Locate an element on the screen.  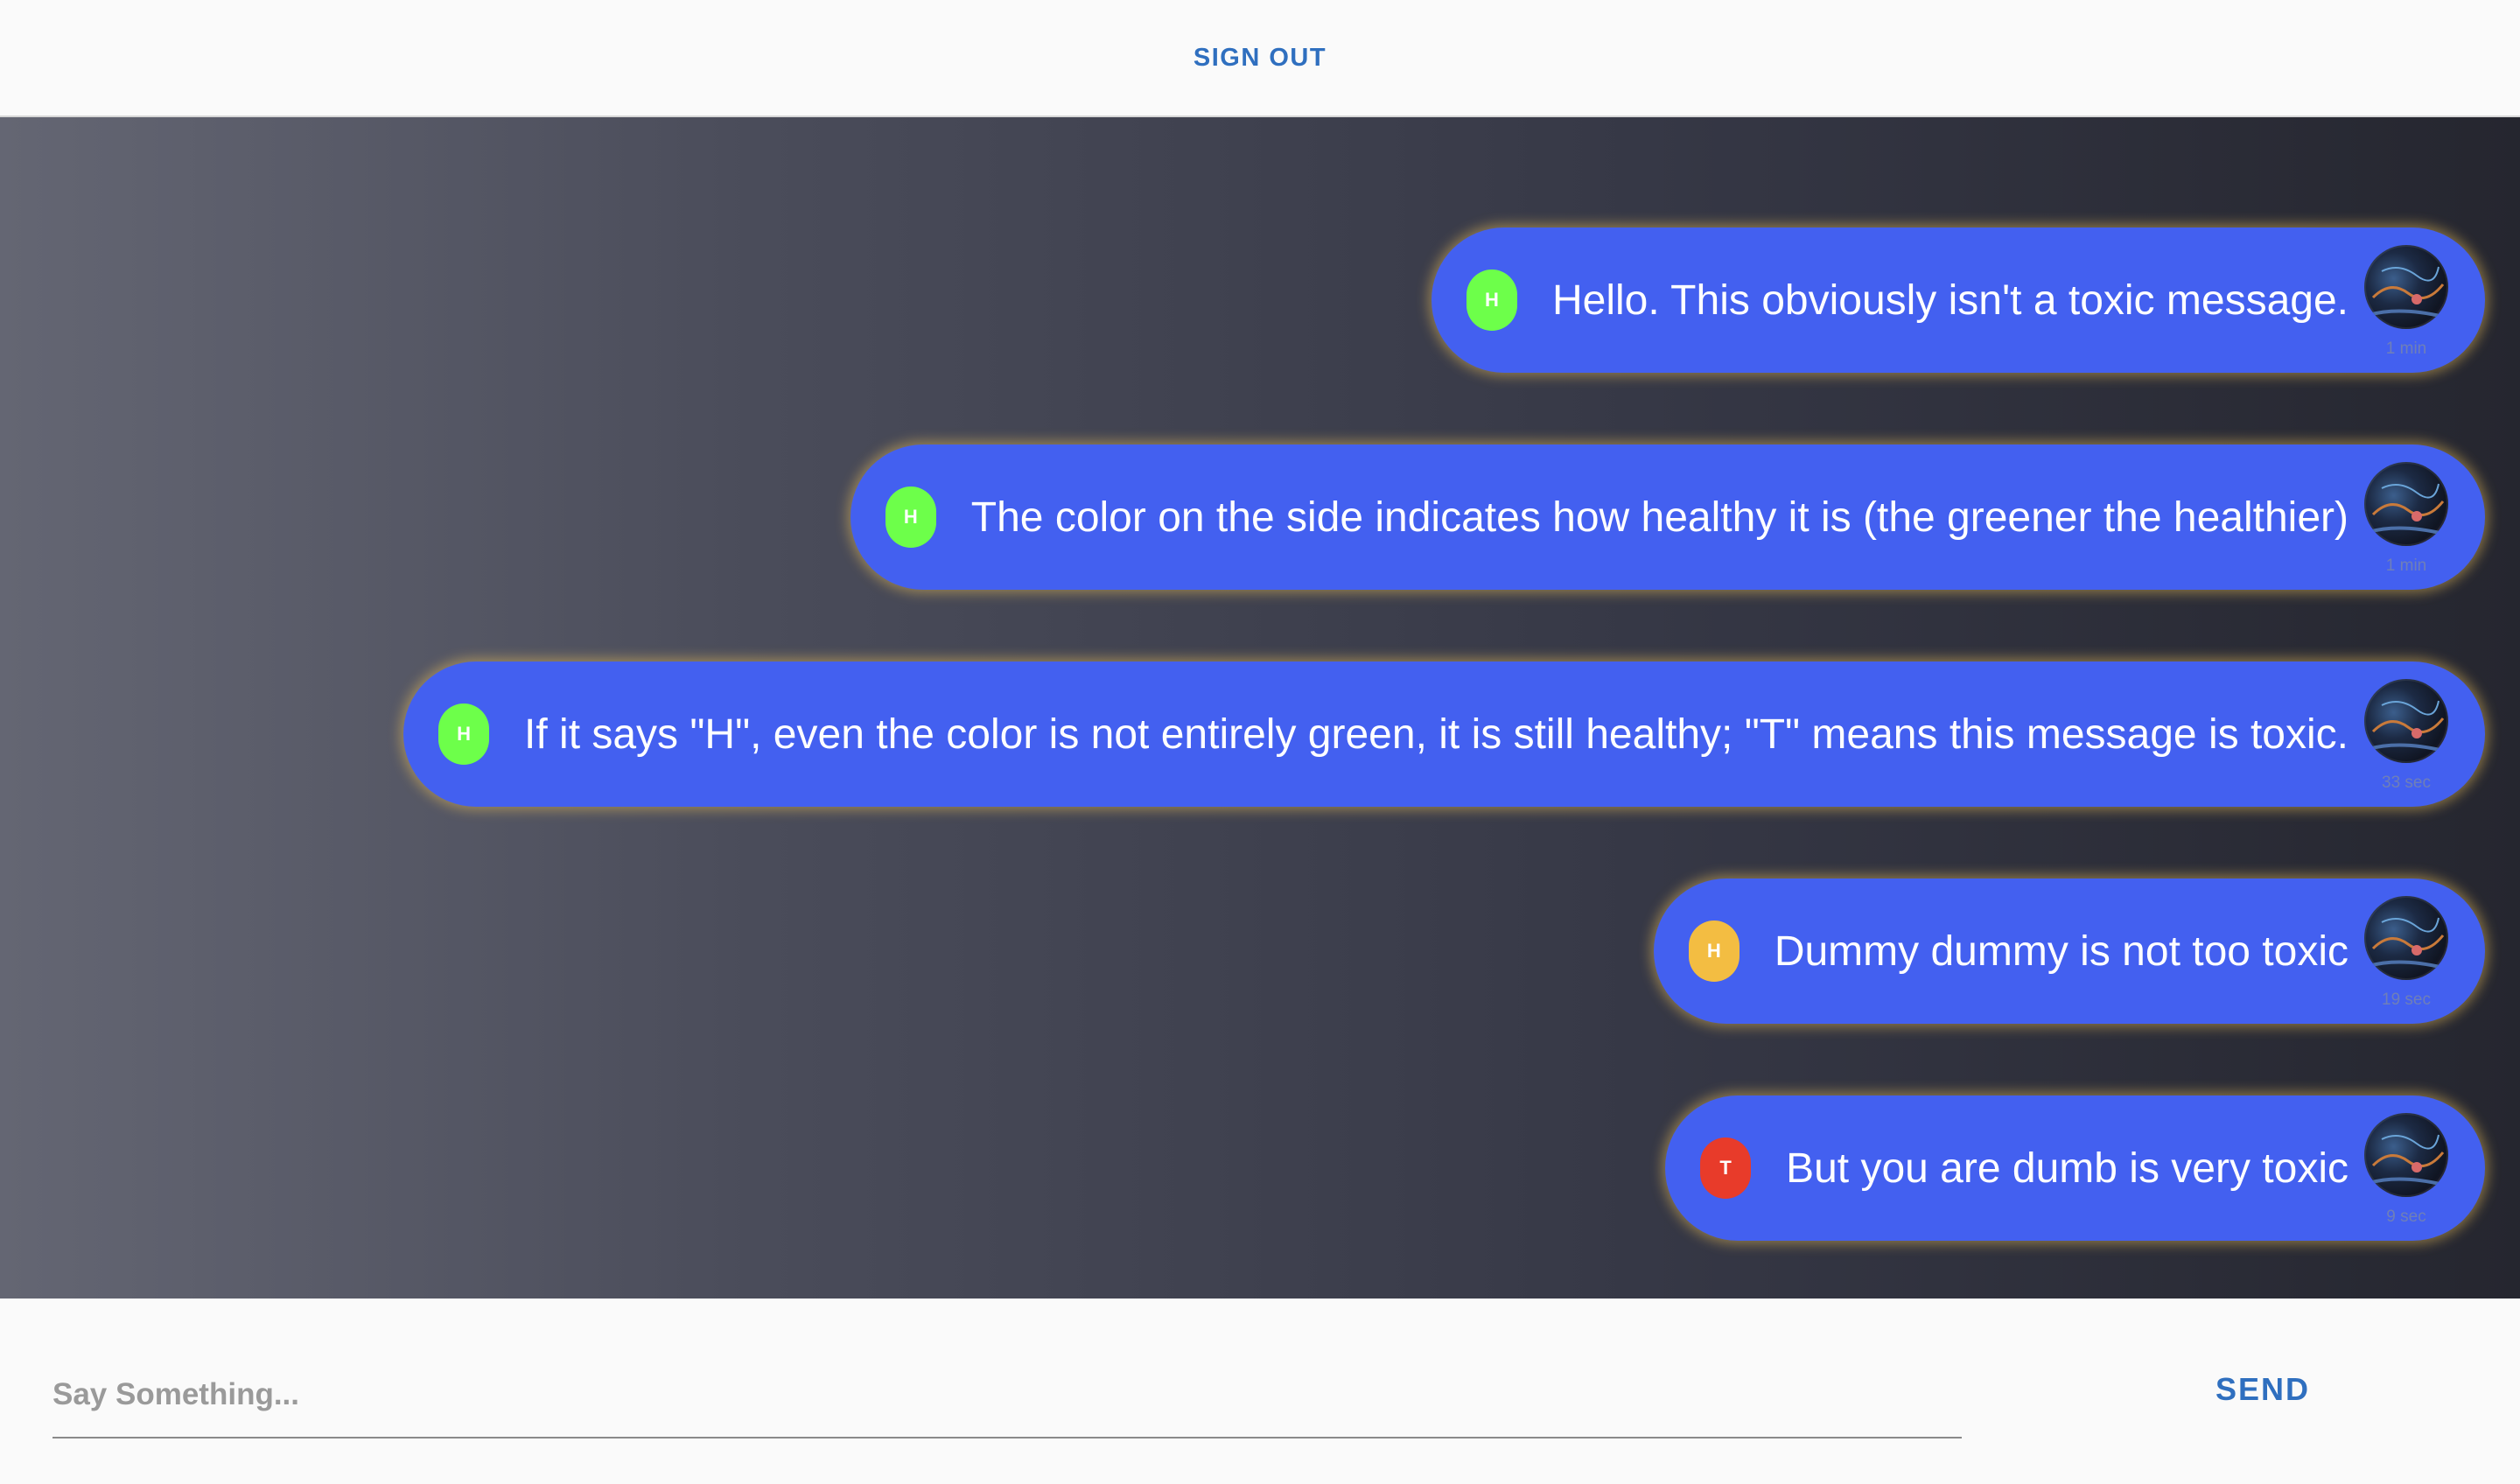
message-text: But you are dumb is very toxic is located at coordinates (2067, 1168).